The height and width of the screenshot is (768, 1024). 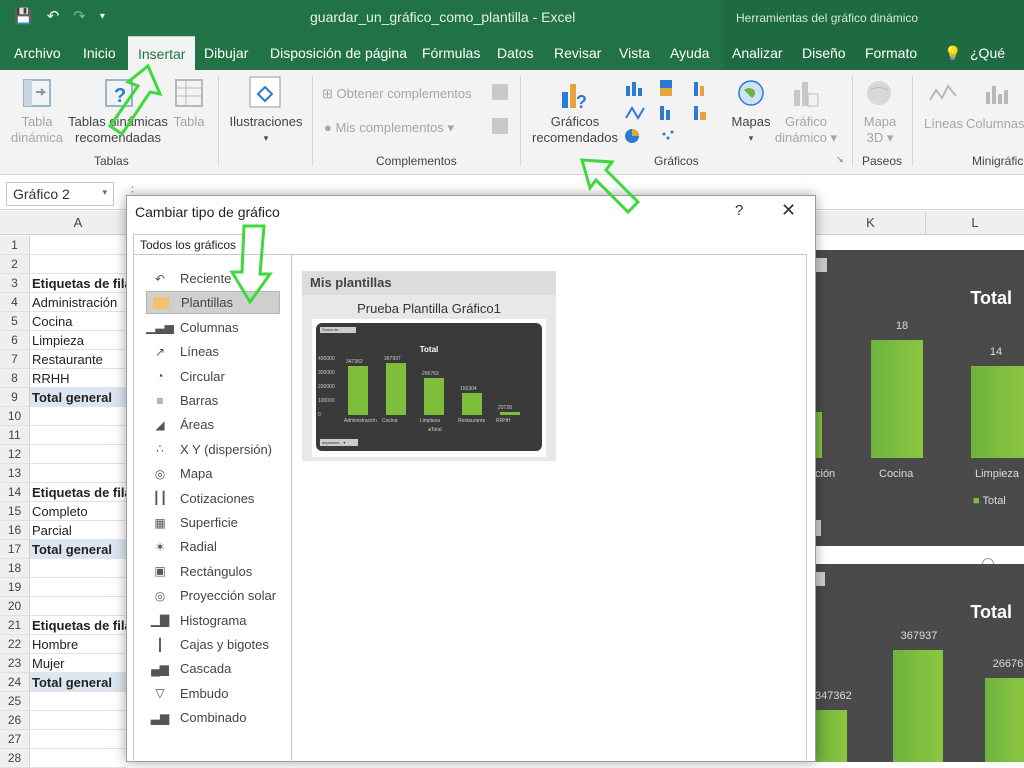 What do you see at coordinates (213, 693) in the screenshot?
I see `chart-type-embudo: ▽ Embudo` at bounding box center [213, 693].